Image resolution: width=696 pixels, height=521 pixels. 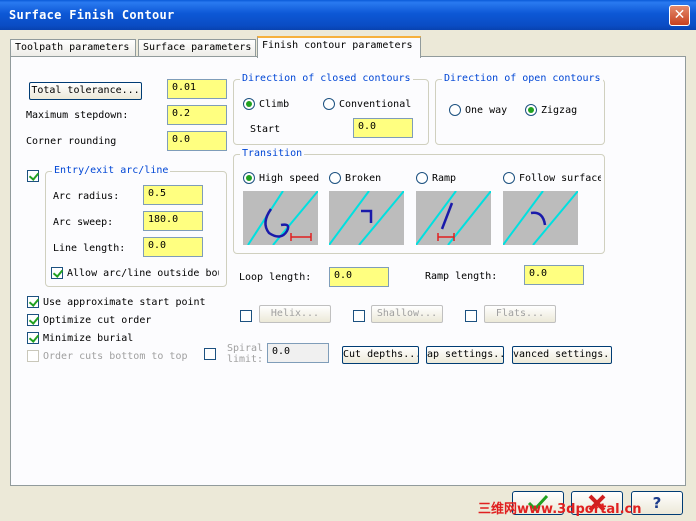 What do you see at coordinates (77, 115) in the screenshot?
I see `max-stepdown-label: Maximum stepdown:` at bounding box center [77, 115].